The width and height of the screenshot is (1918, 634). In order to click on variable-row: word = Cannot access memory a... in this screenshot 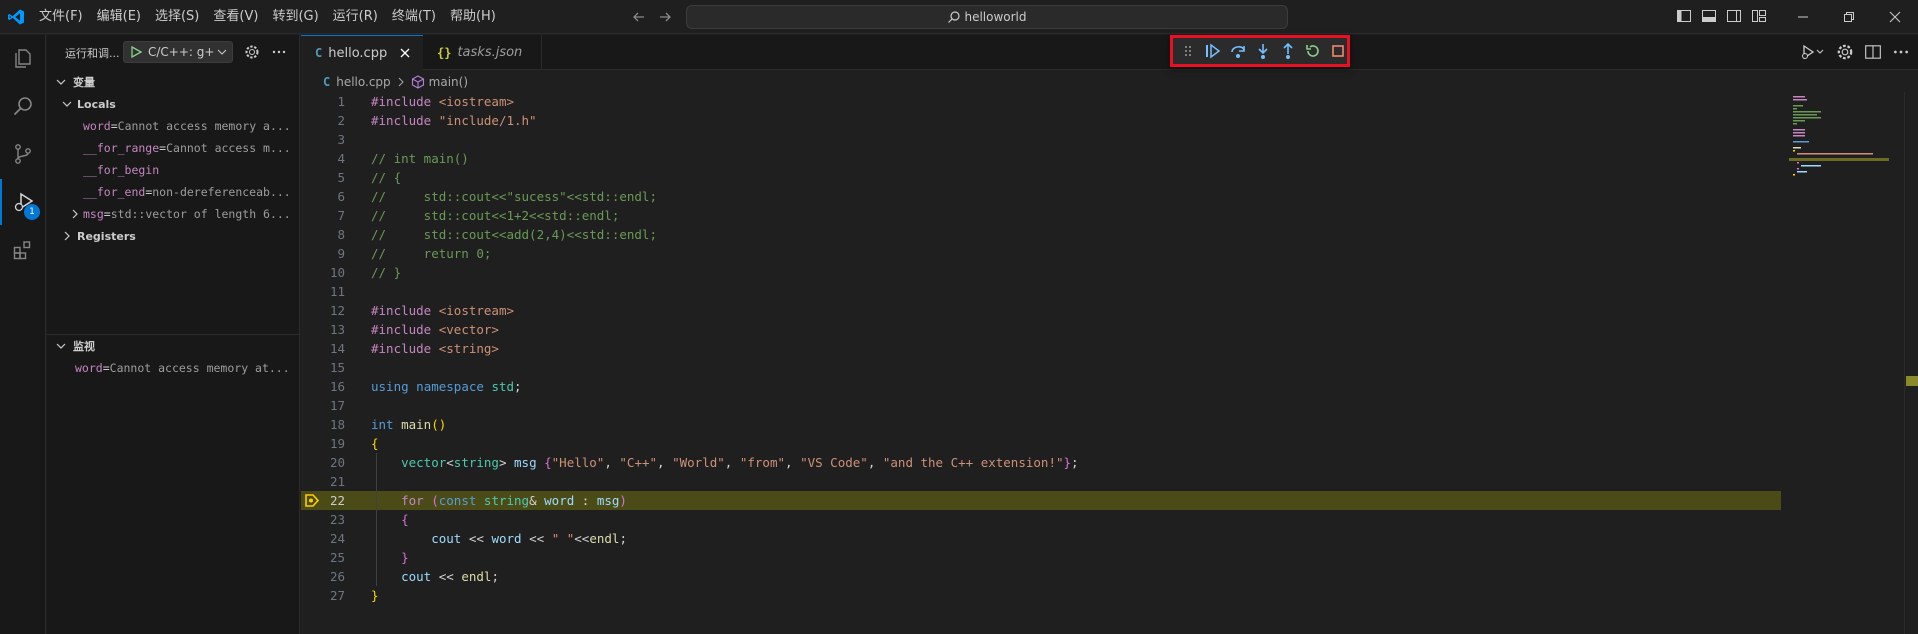, I will do `click(173, 126)`.